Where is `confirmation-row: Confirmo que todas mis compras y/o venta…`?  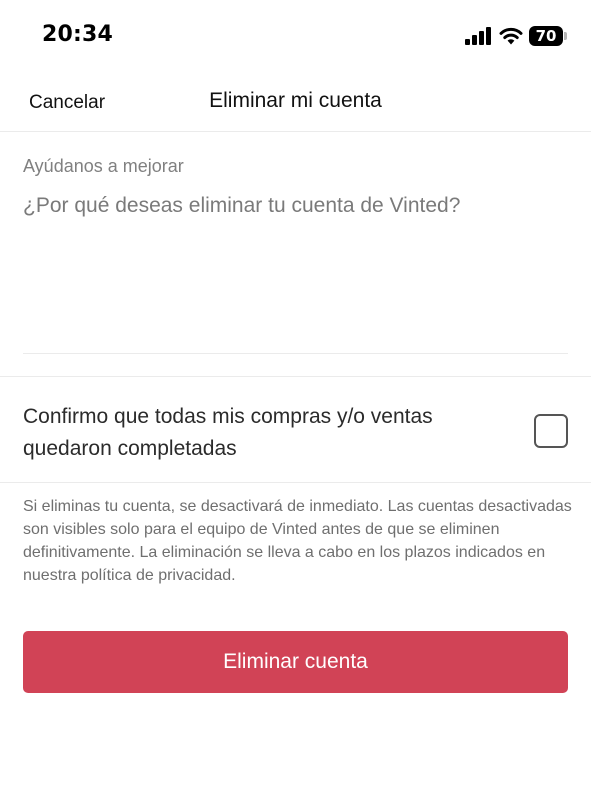
confirmation-row: Confirmo que todas mis compras y/o venta… is located at coordinates (295, 430).